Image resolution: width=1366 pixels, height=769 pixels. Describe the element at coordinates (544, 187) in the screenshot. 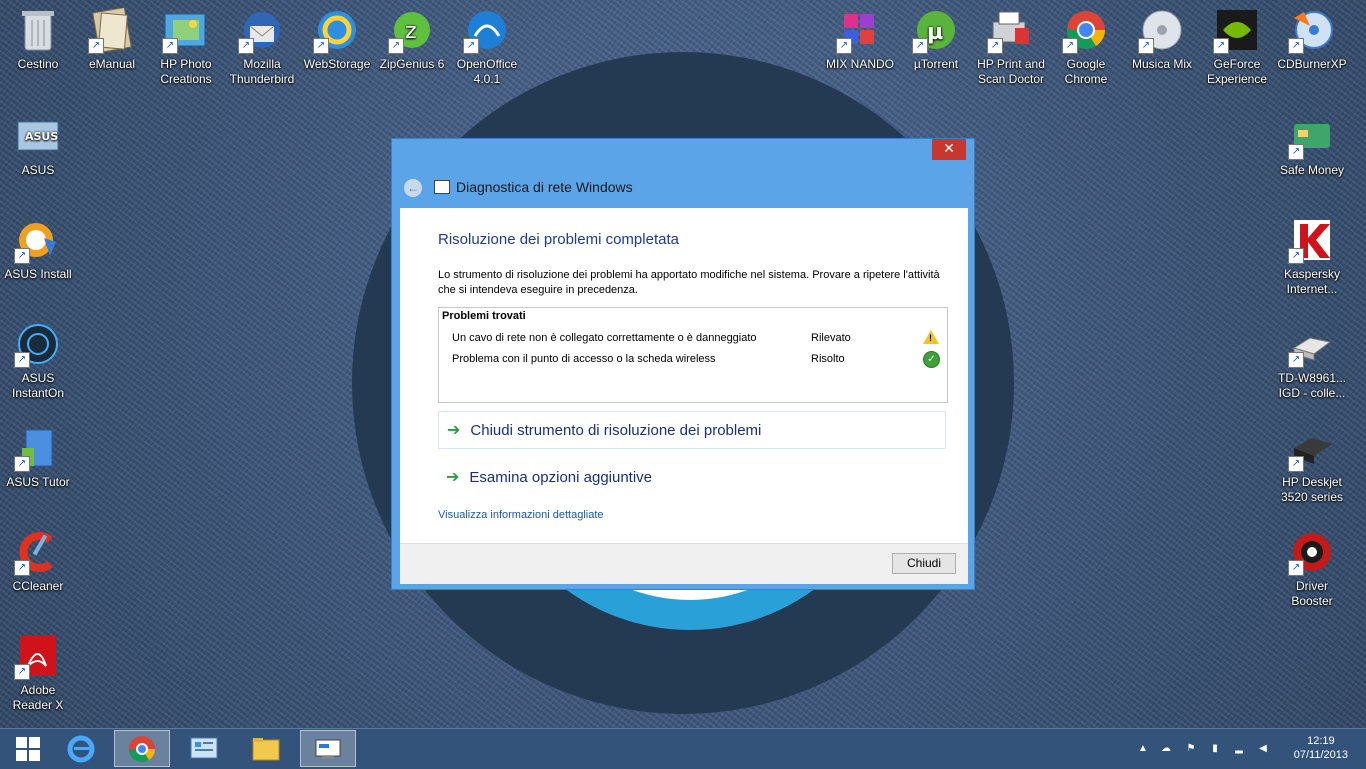

I see `dialog-title: Diagnostica di rete Windows` at that location.